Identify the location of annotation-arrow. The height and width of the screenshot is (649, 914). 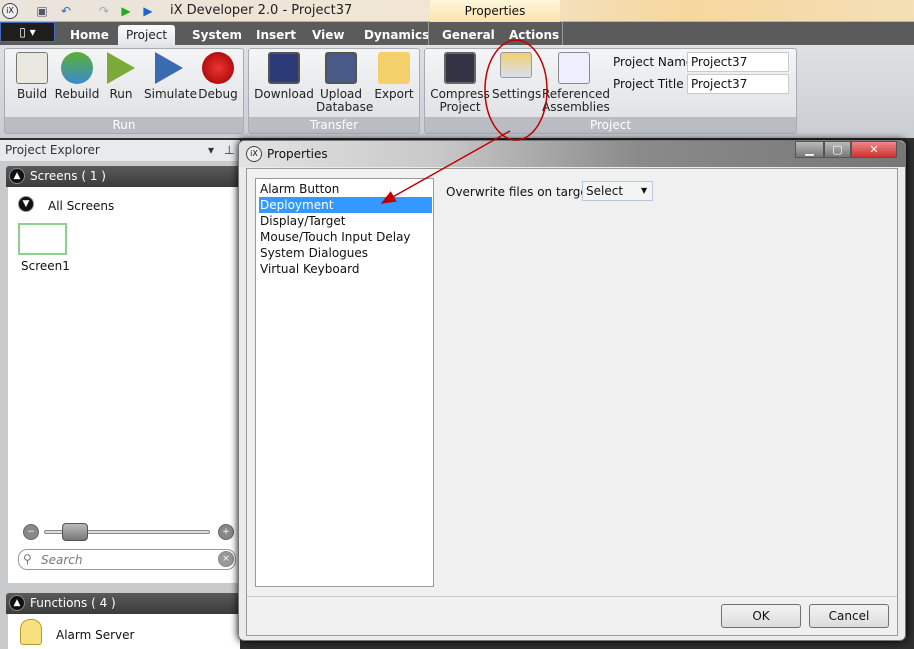
(445, 167).